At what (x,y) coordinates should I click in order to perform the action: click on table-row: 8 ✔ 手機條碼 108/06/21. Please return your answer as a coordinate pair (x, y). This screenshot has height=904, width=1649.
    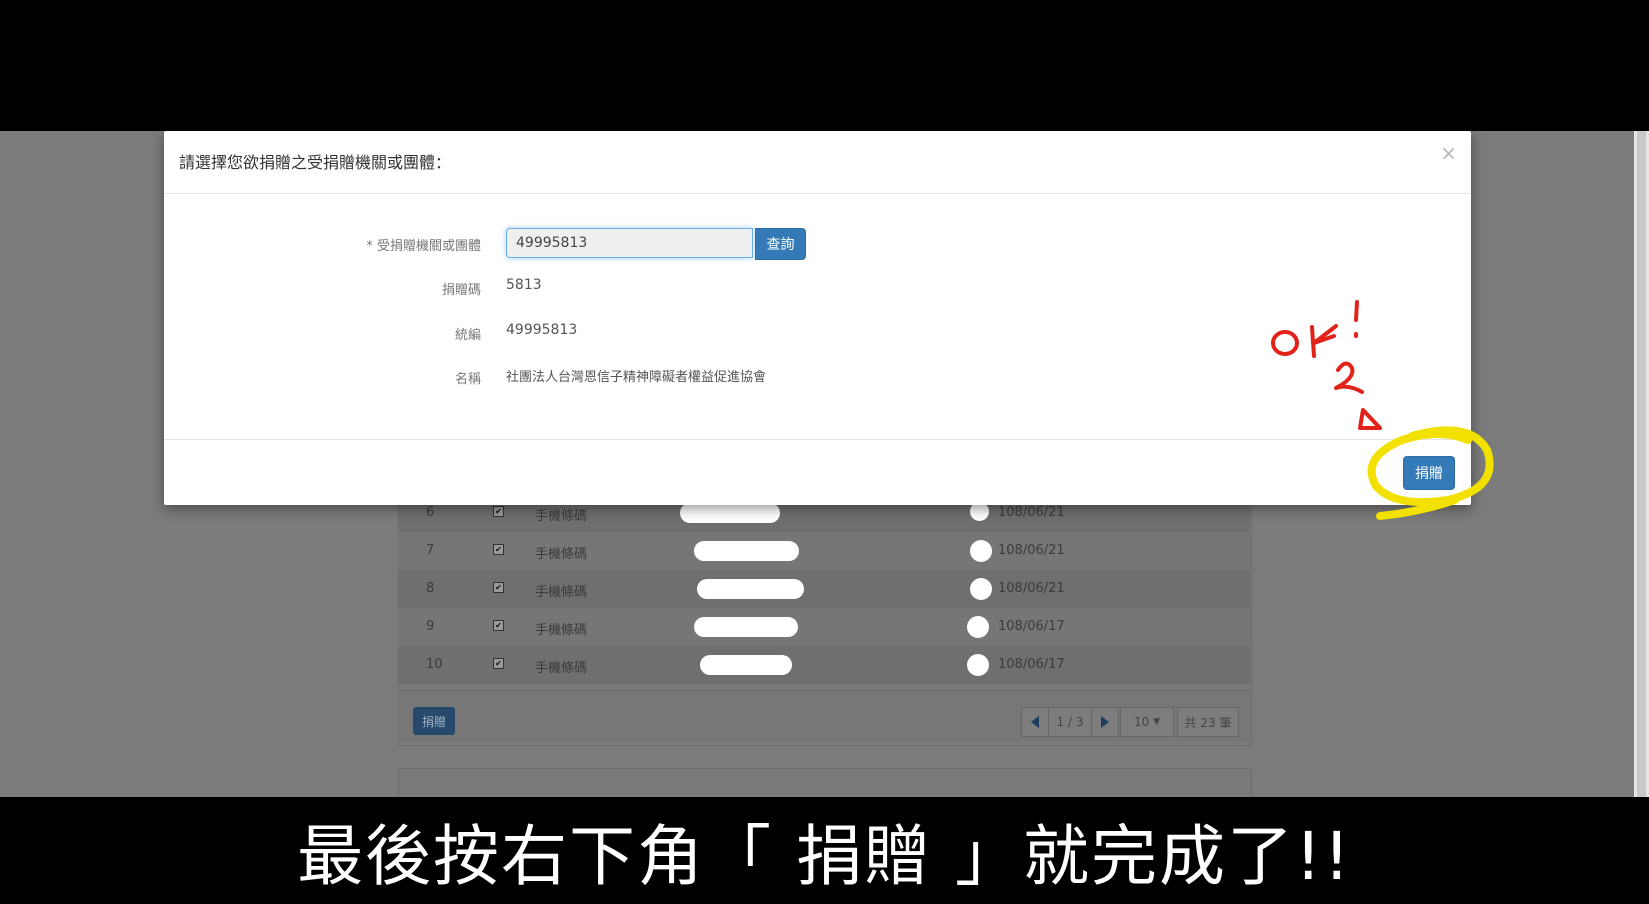
    Looking at the image, I should click on (824, 589).